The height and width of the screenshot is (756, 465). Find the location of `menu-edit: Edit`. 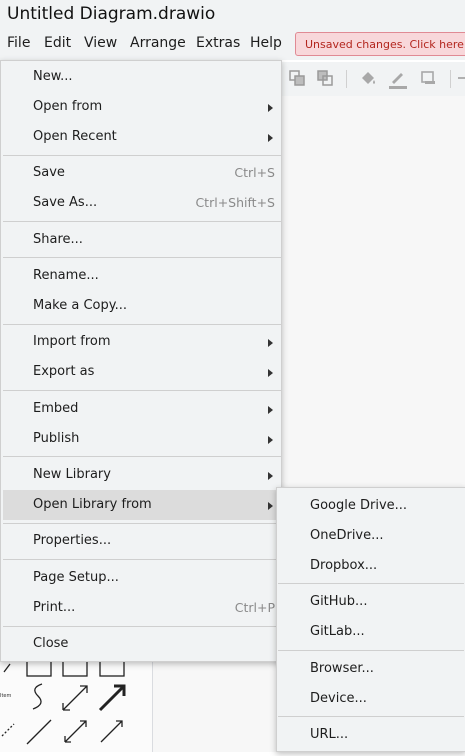

menu-edit: Edit is located at coordinates (57, 43).